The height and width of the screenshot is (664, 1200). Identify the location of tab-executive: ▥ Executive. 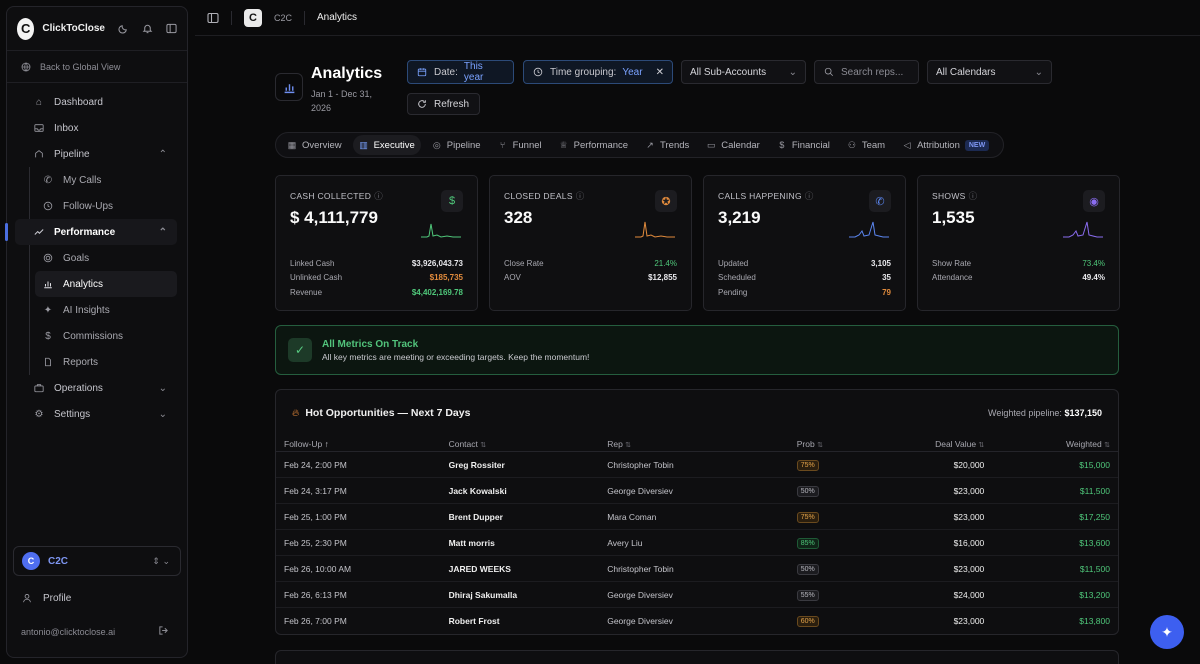
(386, 145).